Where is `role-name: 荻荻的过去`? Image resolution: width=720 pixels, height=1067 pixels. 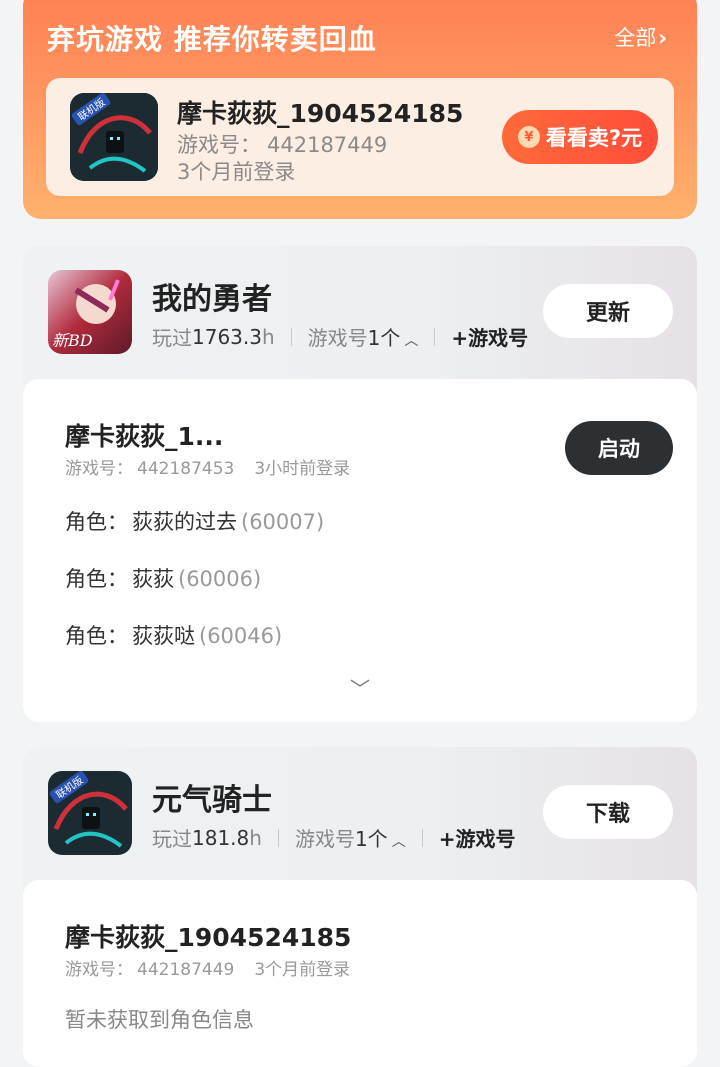 role-name: 荻荻的过去 is located at coordinates (184, 522).